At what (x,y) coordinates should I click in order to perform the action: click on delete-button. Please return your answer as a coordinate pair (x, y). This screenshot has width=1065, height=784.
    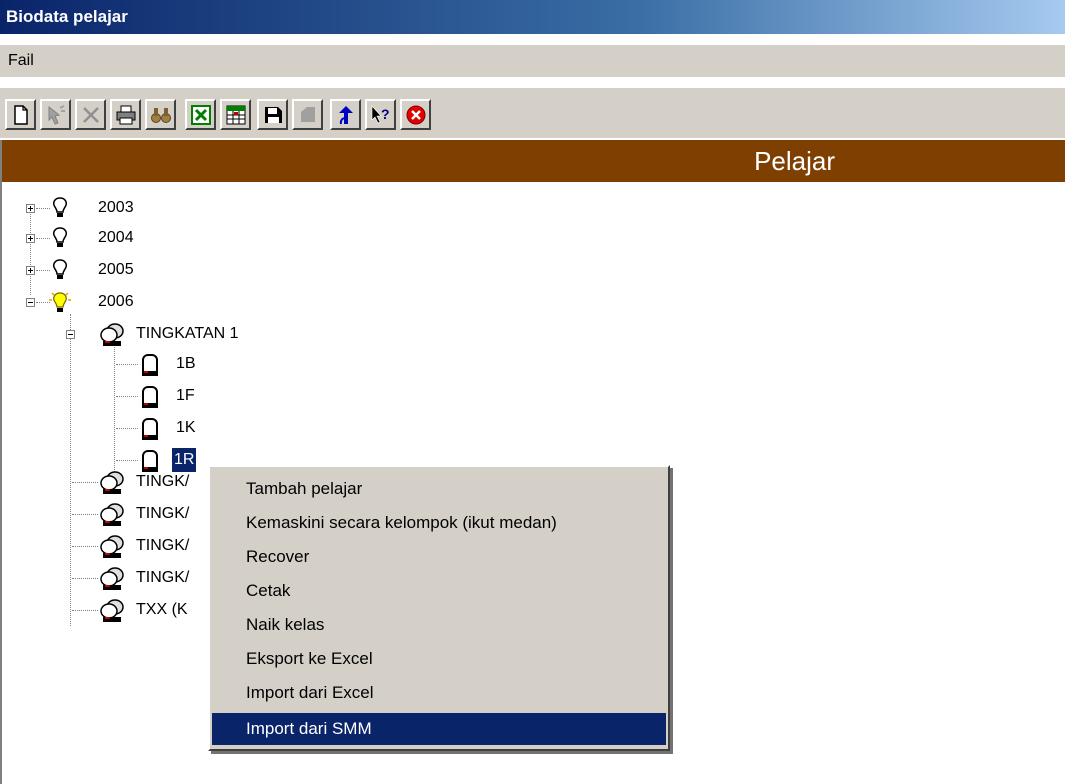
    Looking at the image, I should click on (90, 114).